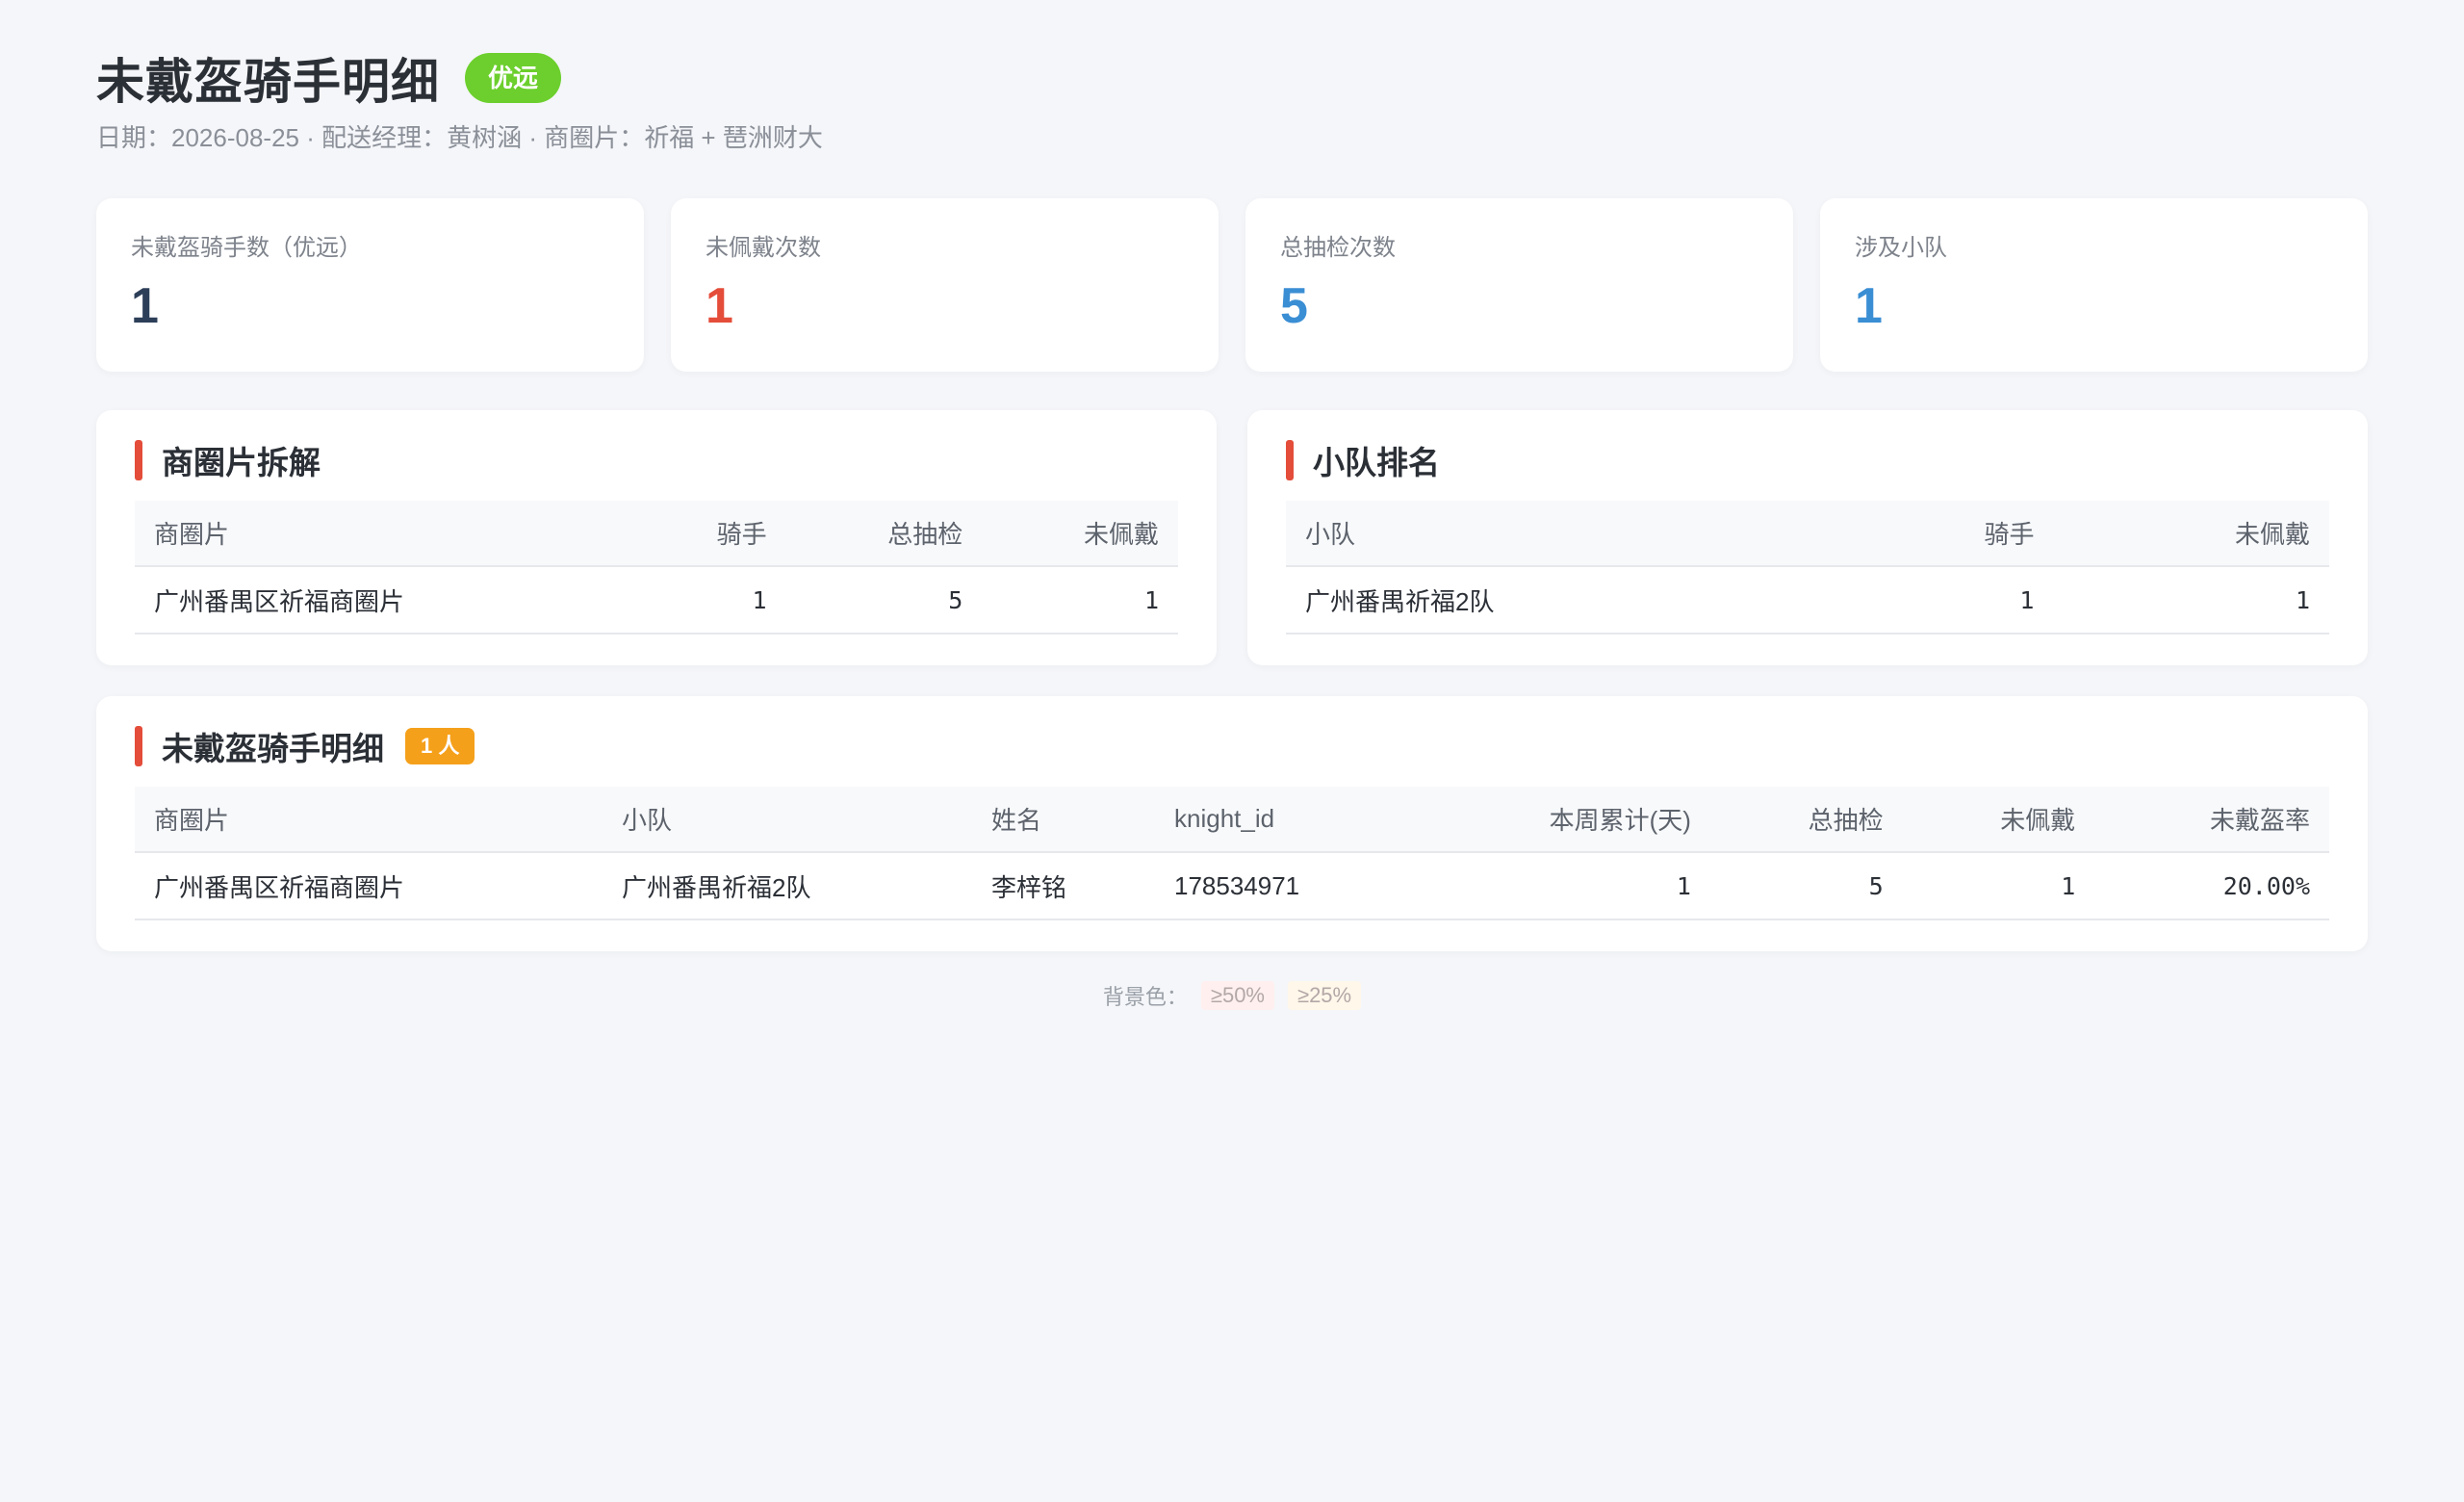  I want to click on table-cell: 178534971, so click(1280, 886).